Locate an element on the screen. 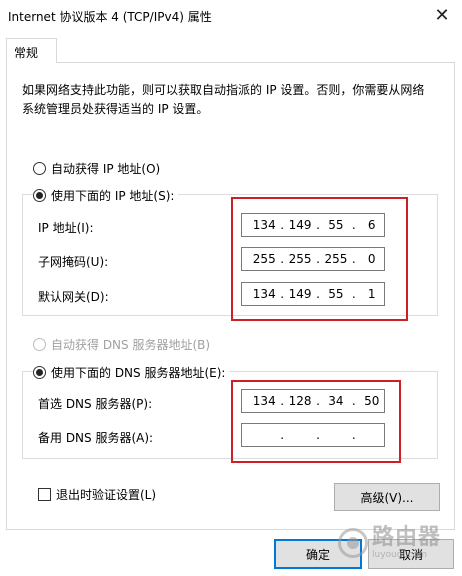 The image size is (462, 576). validate-settings-checkbox: 退出时验证设置(L) is located at coordinates (97, 494).